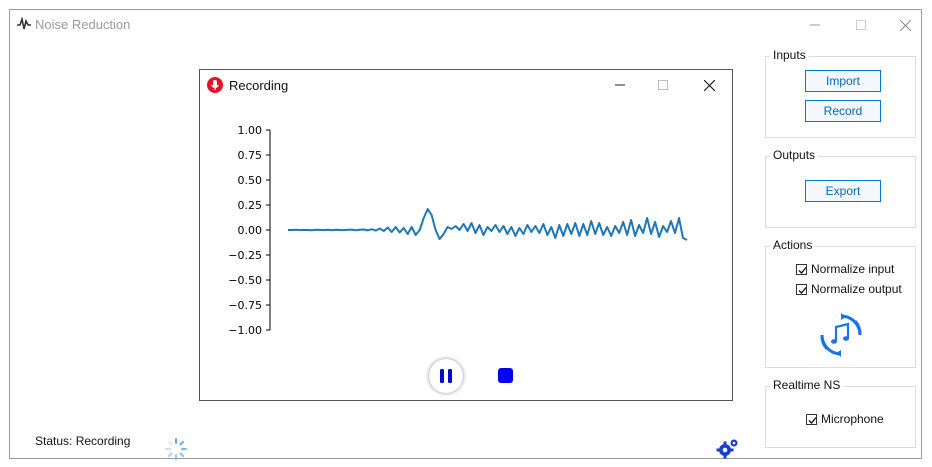 This screenshot has height=467, width=932. I want to click on recording-title: Recording, so click(259, 85).